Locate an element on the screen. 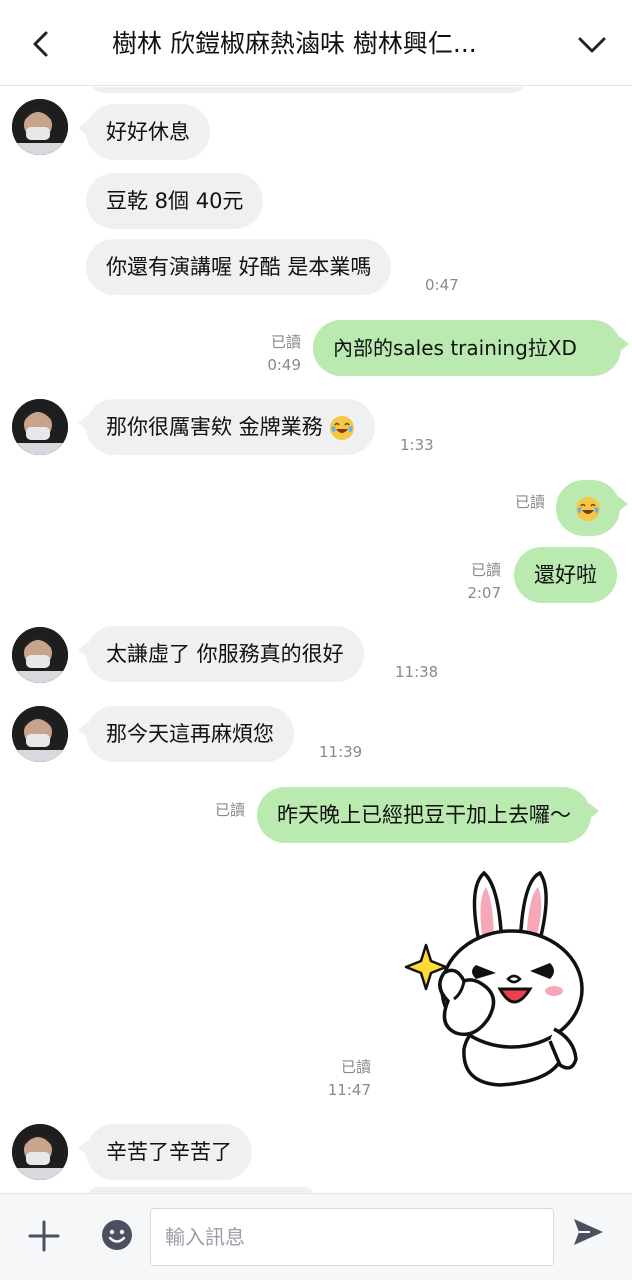 The width and height of the screenshot is (632, 1280). message-bubble-outgoing: 還好啦 is located at coordinates (565, 575).